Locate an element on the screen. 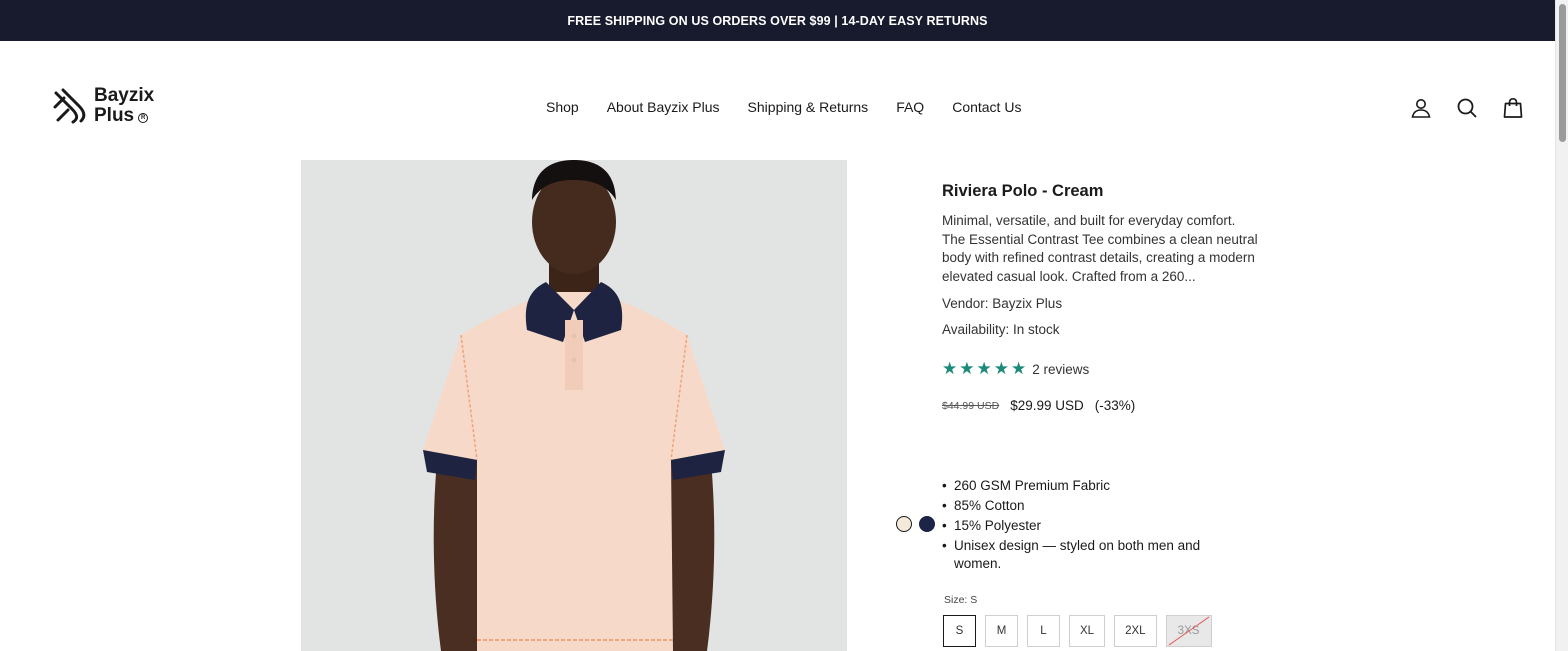 The image size is (1568, 651). size-label: Size: S is located at coordinates (961, 600).